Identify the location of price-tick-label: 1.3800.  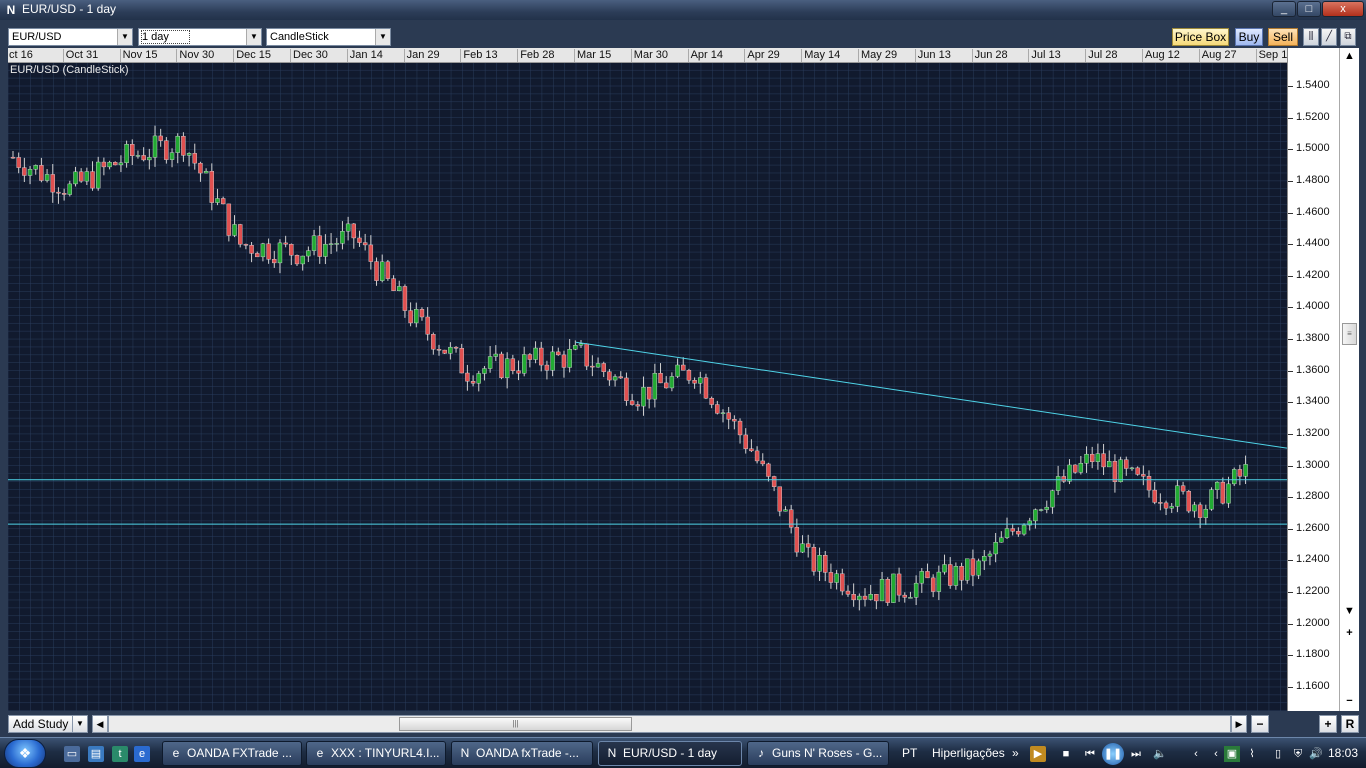
(1313, 338).